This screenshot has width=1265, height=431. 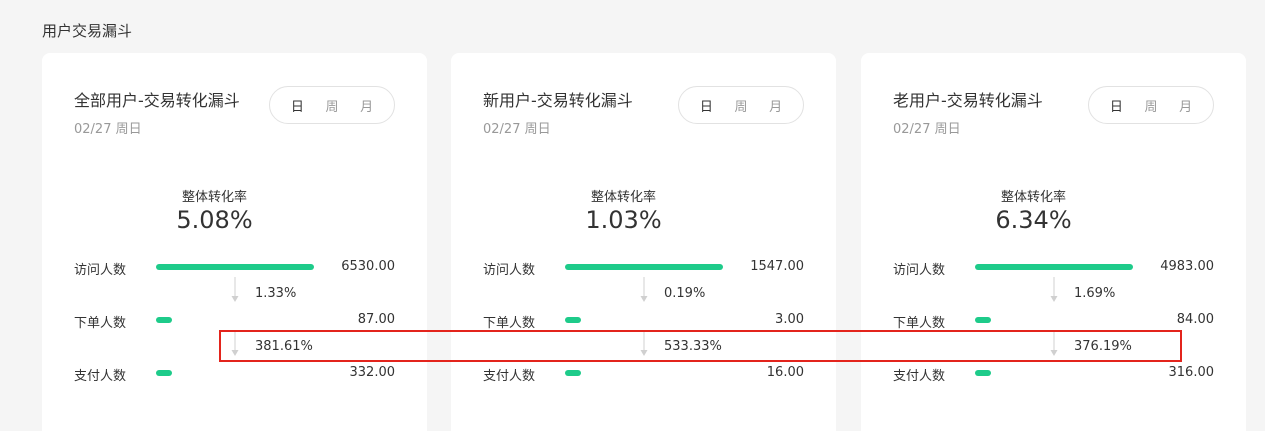 I want to click on row-value-payments: 316.00, so click(x=1191, y=372).